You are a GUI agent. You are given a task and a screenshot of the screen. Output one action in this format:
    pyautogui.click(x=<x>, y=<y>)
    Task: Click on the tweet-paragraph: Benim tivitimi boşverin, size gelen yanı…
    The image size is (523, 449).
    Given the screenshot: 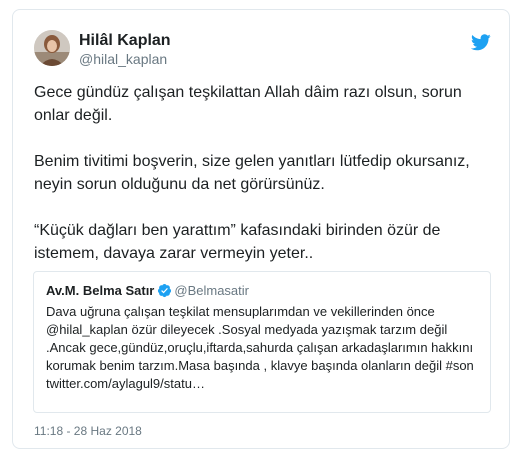 What is the action you would take?
    pyautogui.click(x=252, y=173)
    